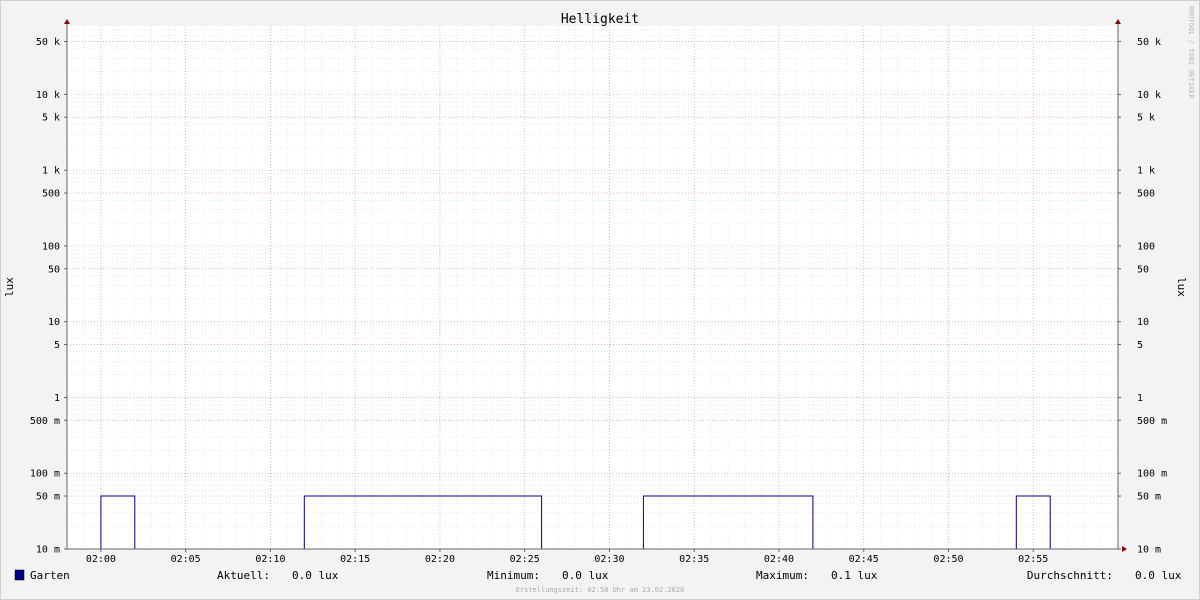 This screenshot has height=600, width=1200. I want to click on y-tick-label-right: 100 m, so click(1152, 474).